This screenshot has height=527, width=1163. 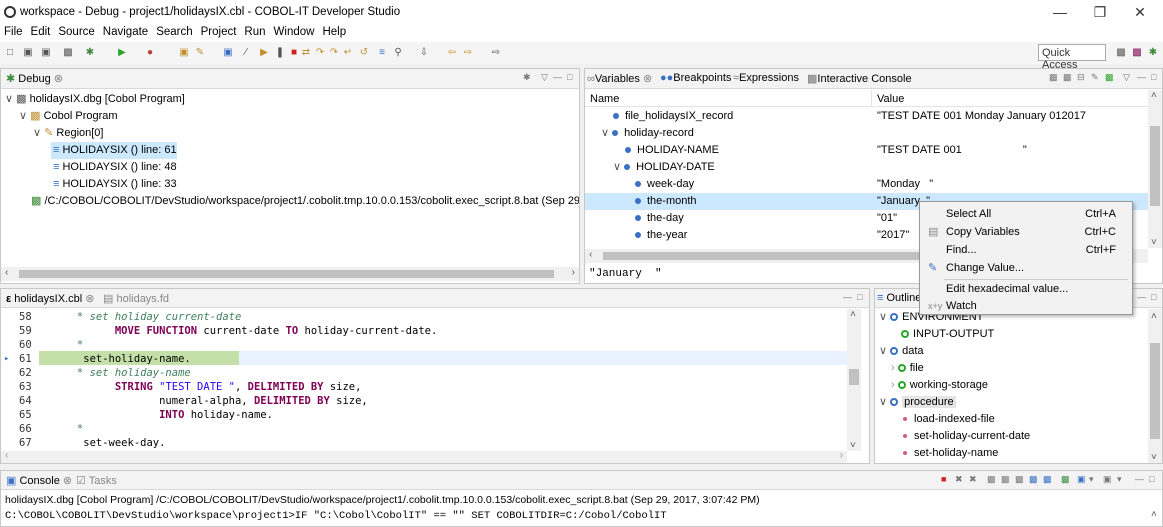 What do you see at coordinates (398, 53) in the screenshot?
I see `search-icon: ⚲` at bounding box center [398, 53].